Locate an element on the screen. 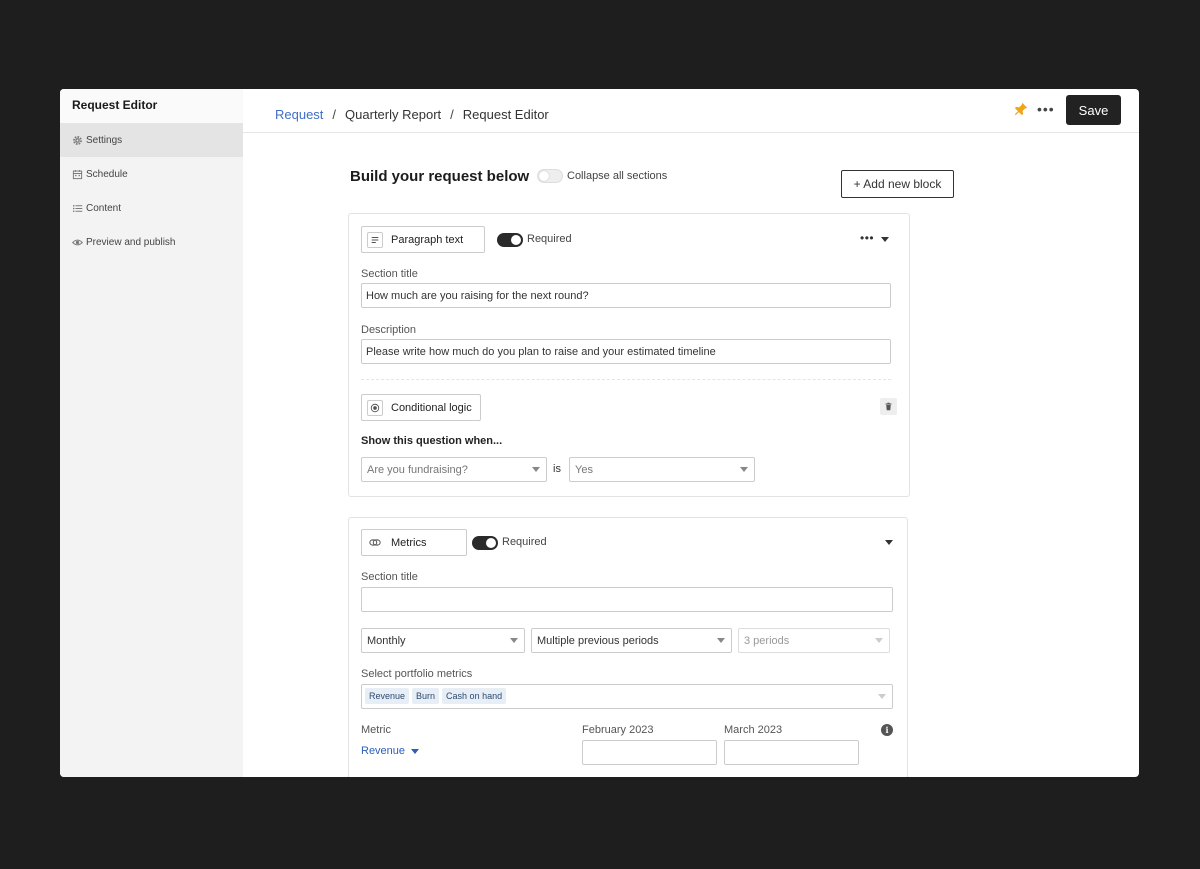  metric-dropdown: Revenue is located at coordinates (390, 751).